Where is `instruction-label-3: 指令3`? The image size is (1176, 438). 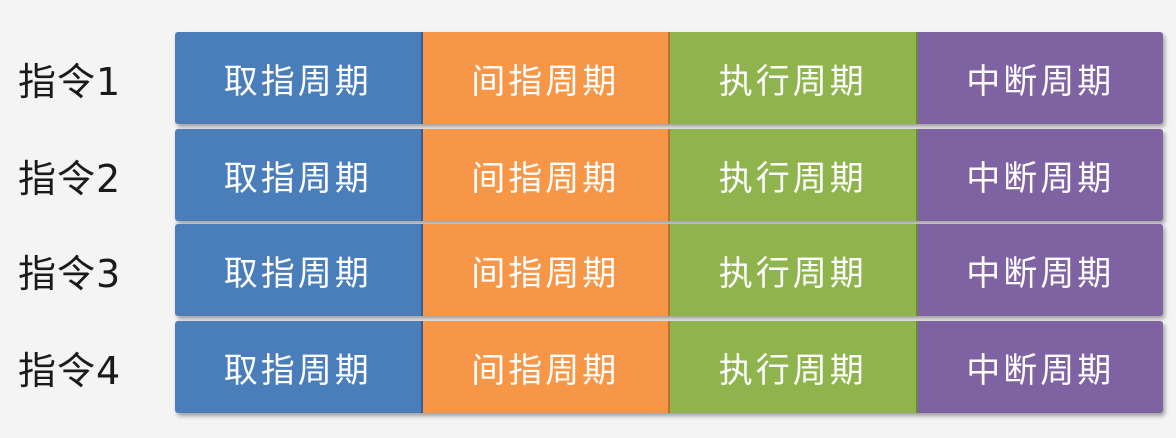 instruction-label-3: 指令3 is located at coordinates (70, 273).